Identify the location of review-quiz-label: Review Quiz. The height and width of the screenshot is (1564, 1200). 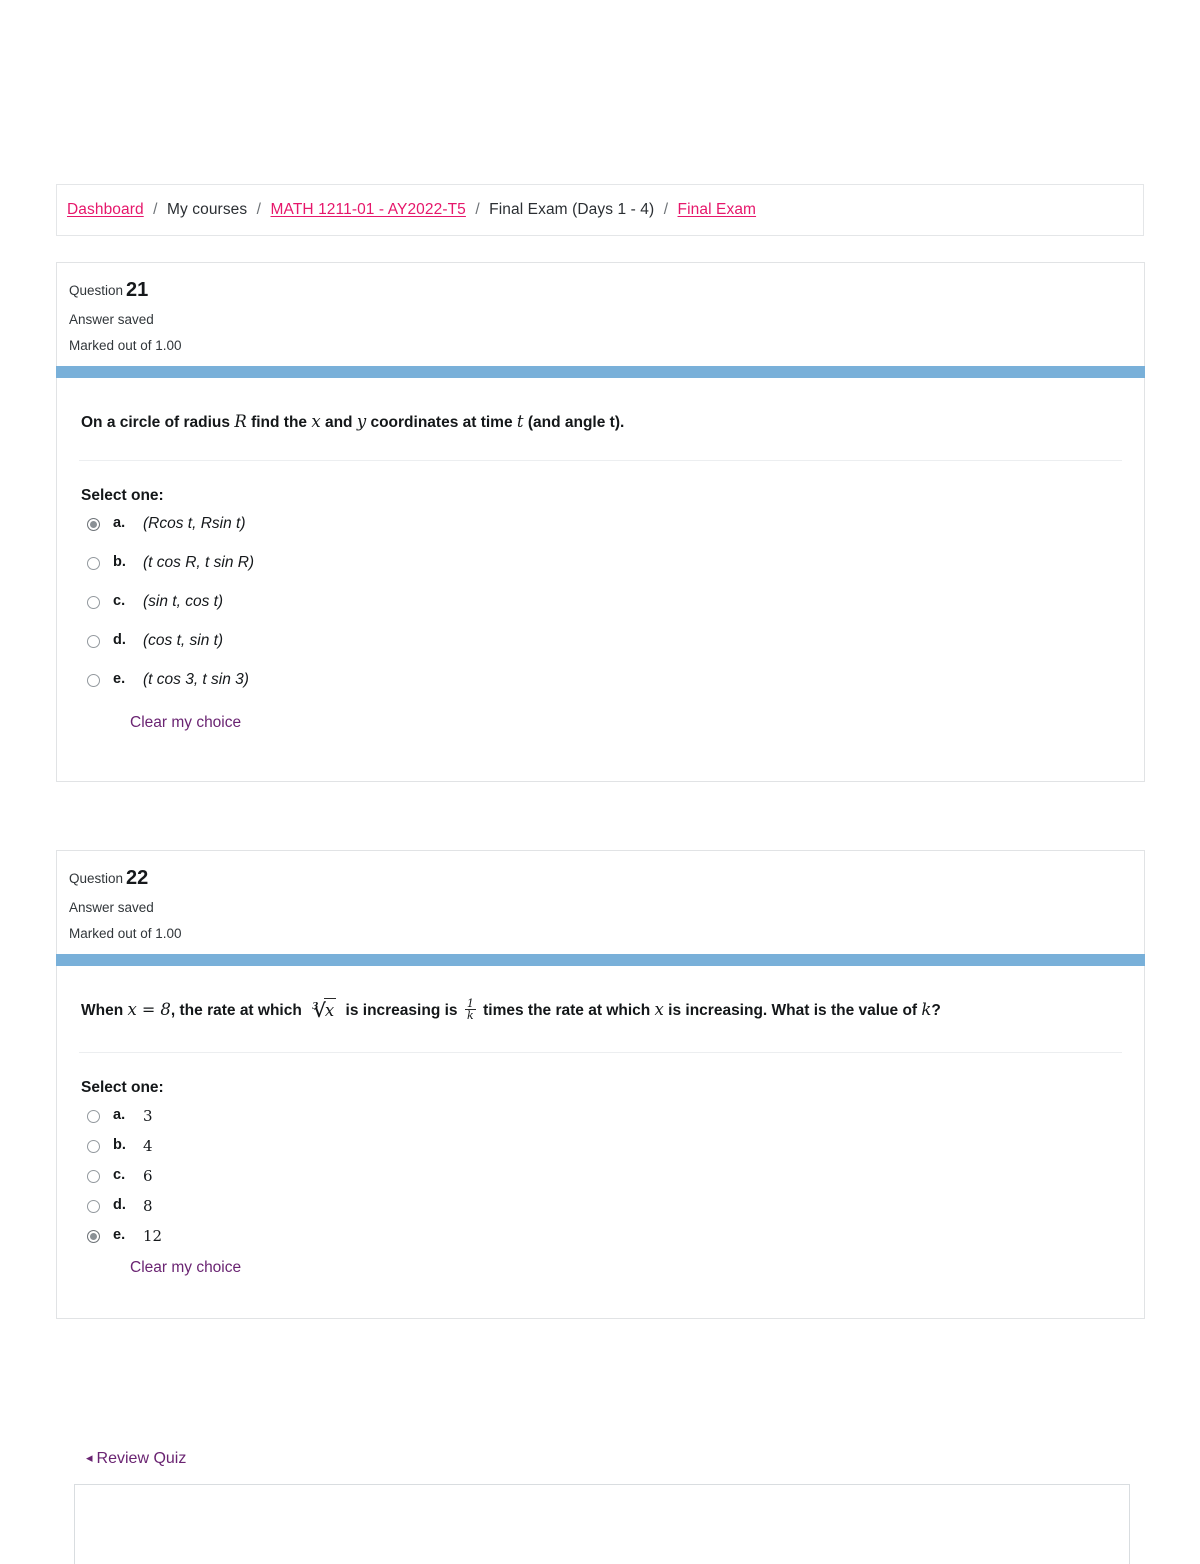
(141, 1458).